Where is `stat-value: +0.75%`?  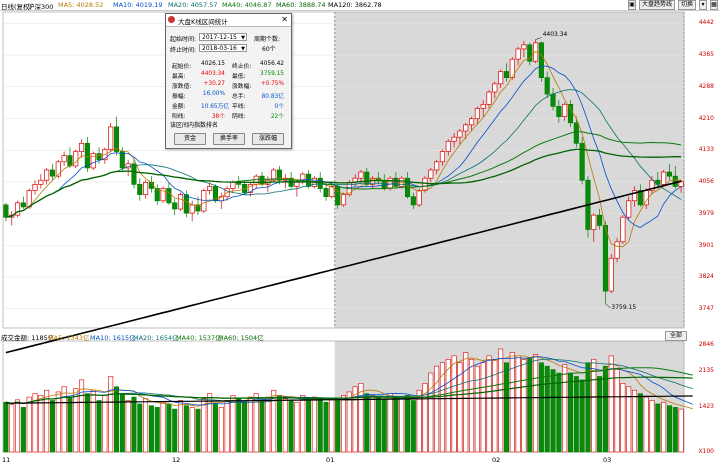
stat-value: +0.75% is located at coordinates (272, 84).